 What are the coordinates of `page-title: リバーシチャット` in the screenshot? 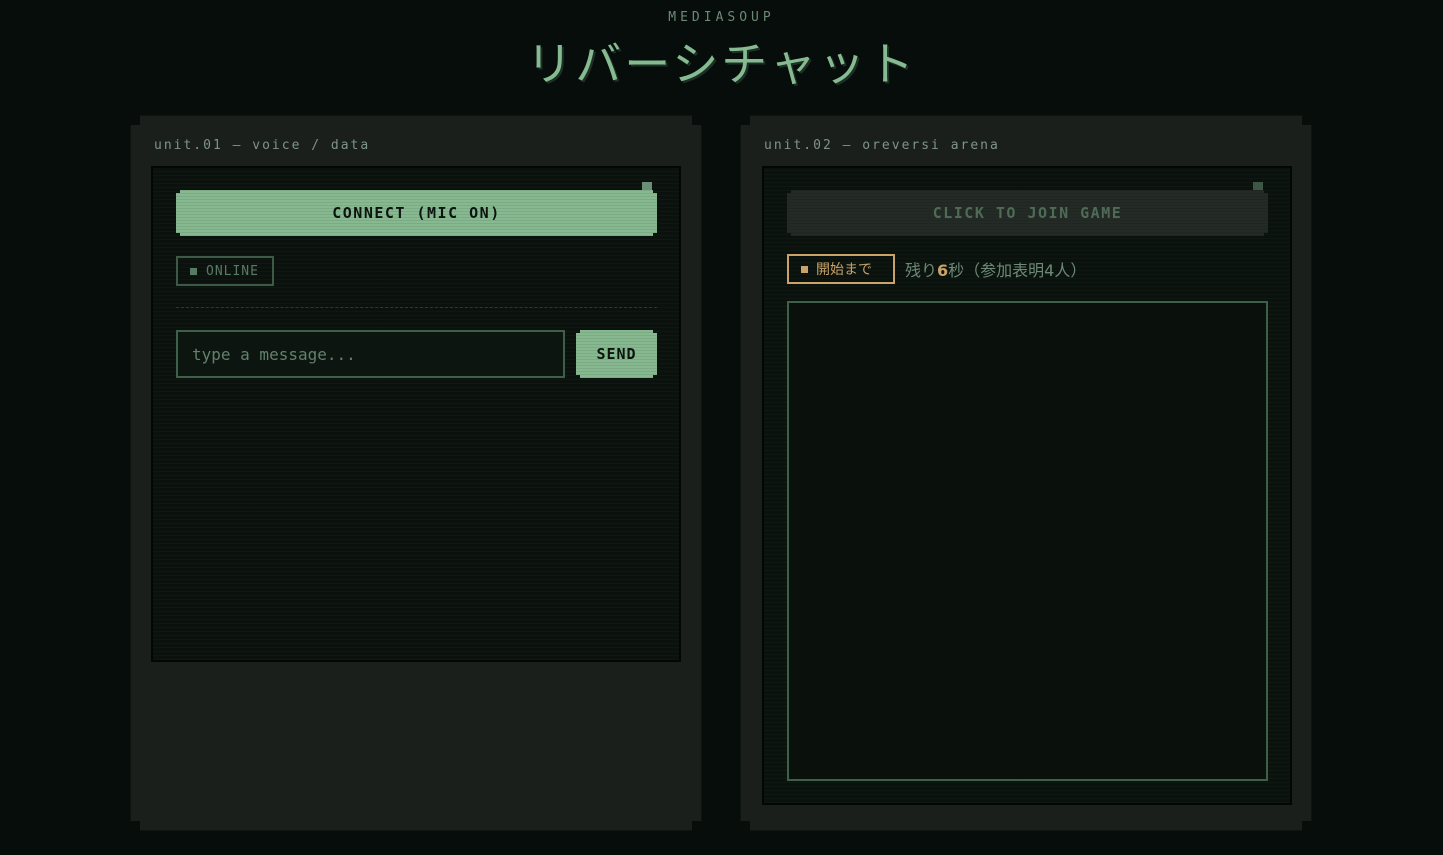 It's located at (721, 64).